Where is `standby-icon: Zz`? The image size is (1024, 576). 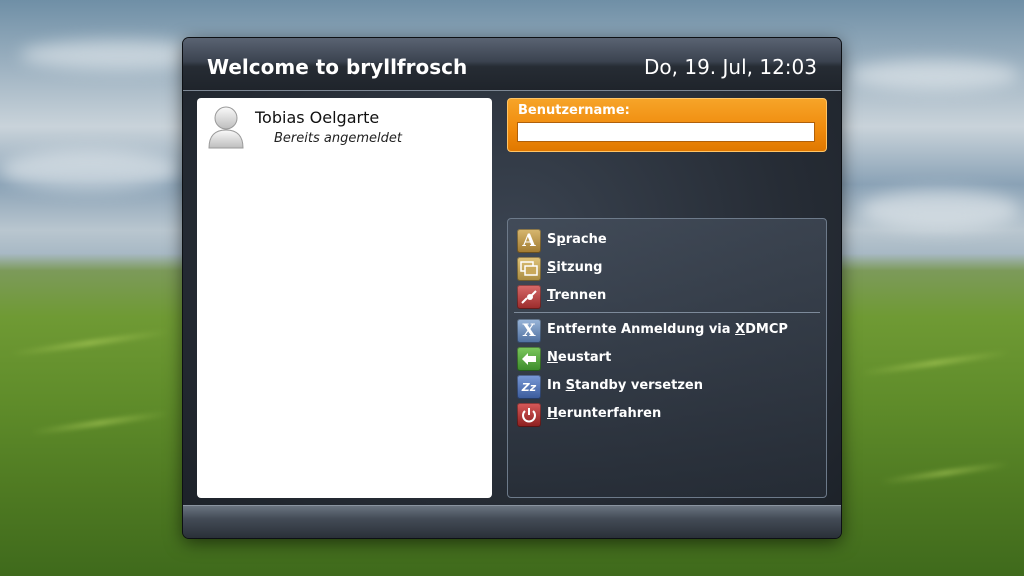 standby-icon: Zz is located at coordinates (529, 387).